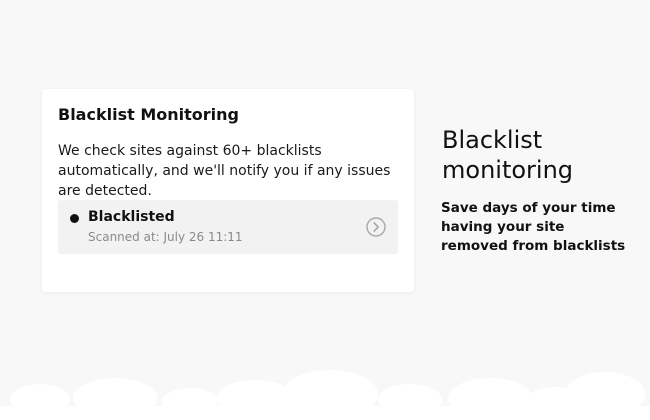  What do you see at coordinates (376, 227) in the screenshot?
I see `chevron-right-circle-icon` at bounding box center [376, 227].